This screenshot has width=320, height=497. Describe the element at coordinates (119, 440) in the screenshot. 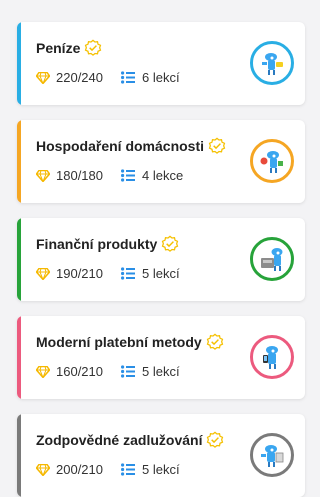

I see `course-title: Zodpovědné zadlužování` at that location.